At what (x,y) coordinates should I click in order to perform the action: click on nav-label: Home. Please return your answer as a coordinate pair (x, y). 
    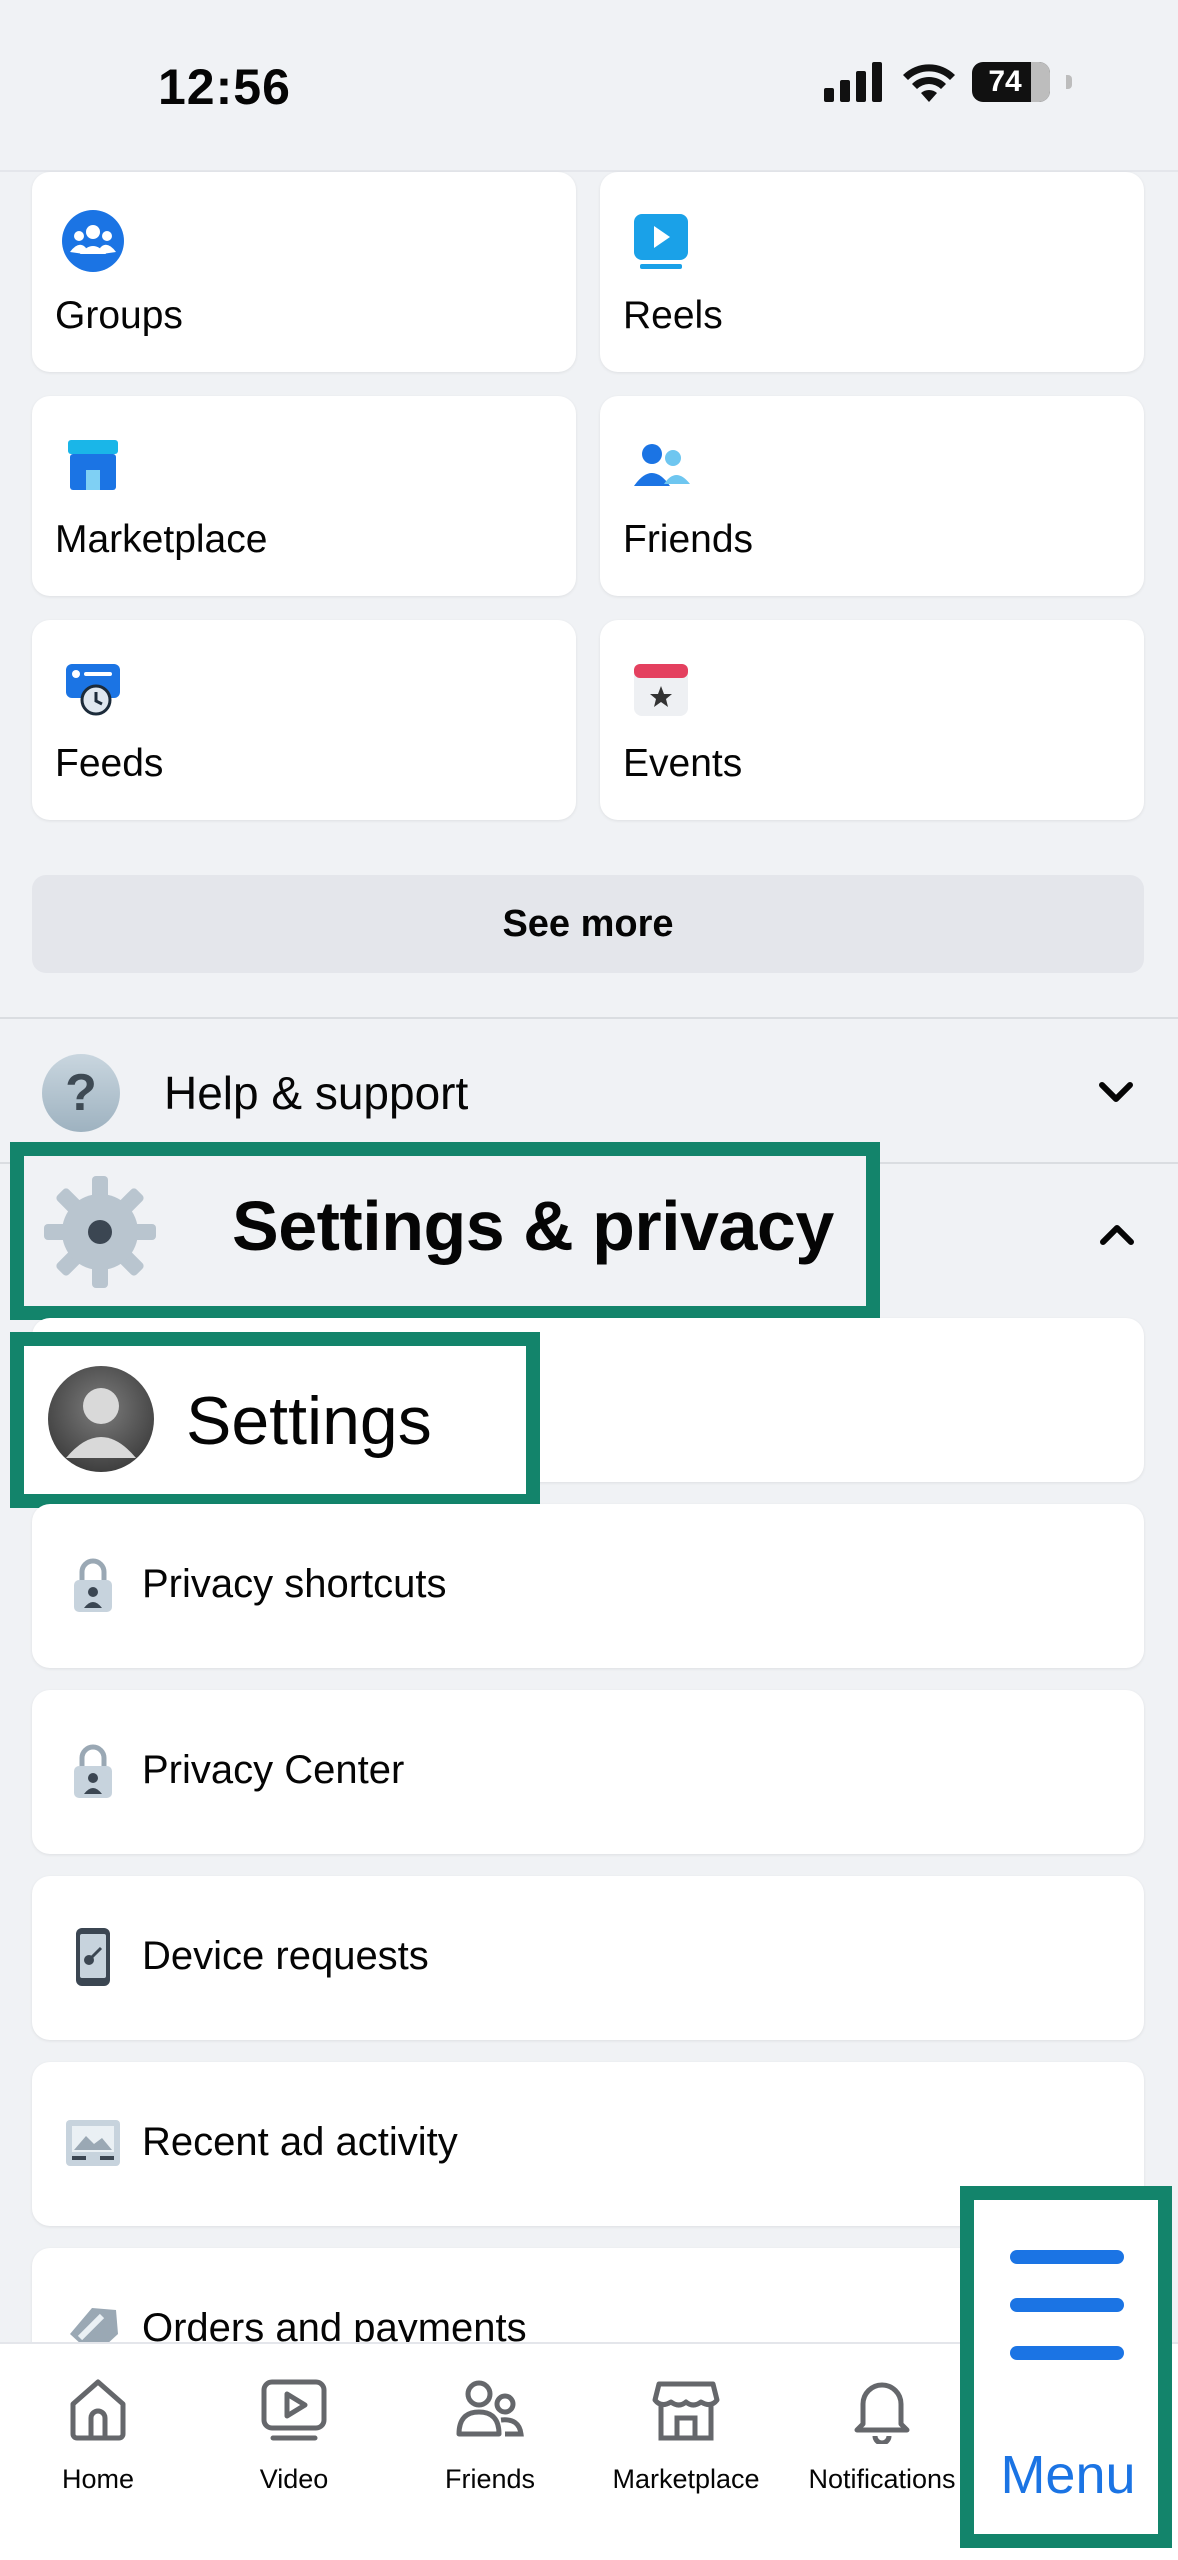
    Looking at the image, I should click on (98, 2479).